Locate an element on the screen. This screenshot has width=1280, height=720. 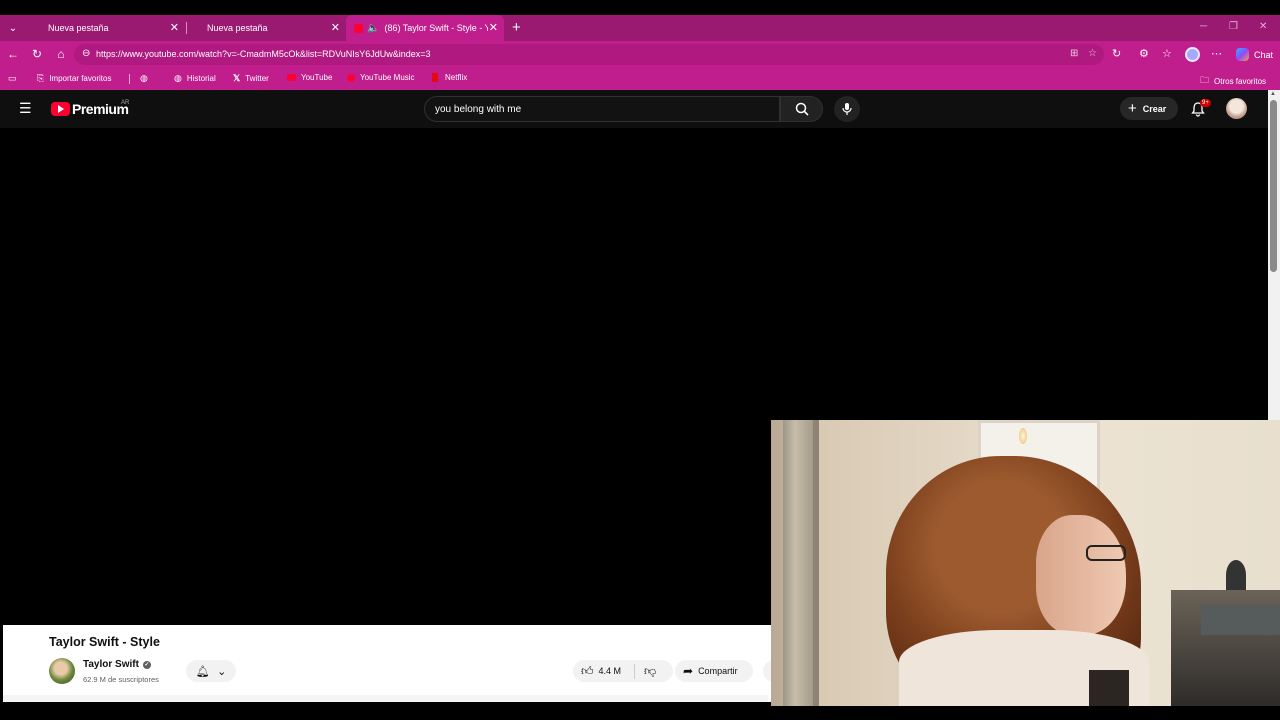
tab-new-1: Nueva pestaña ✕ is located at coordinates (112, 28).